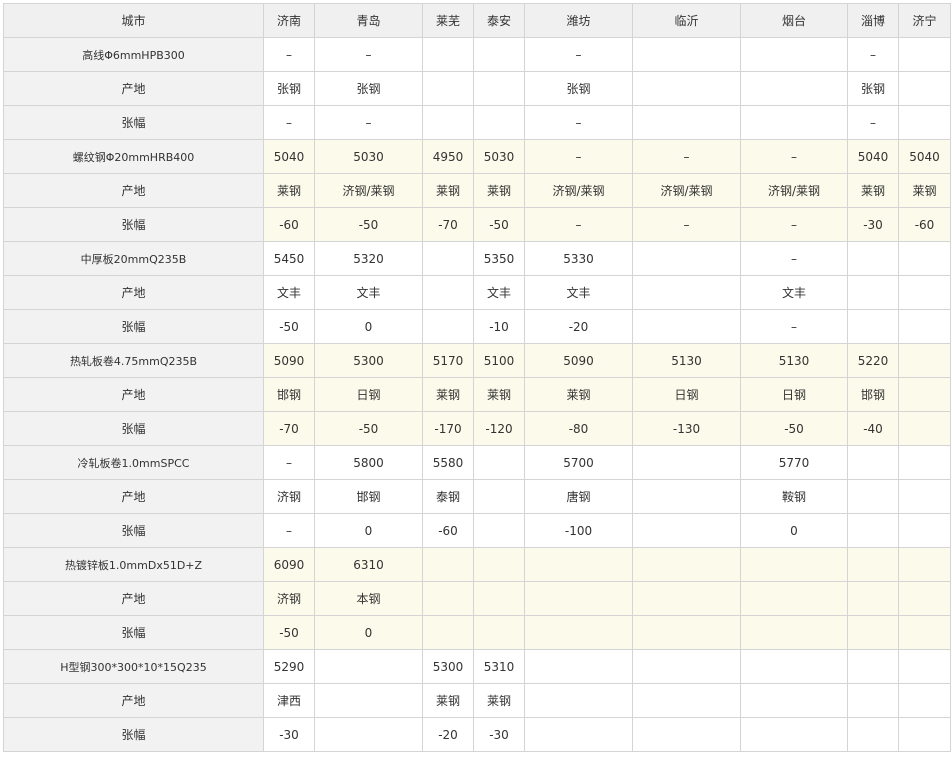 The height and width of the screenshot is (758, 952). Describe the element at coordinates (289, 564) in the screenshot. I see `price-cell: 6090` at that location.